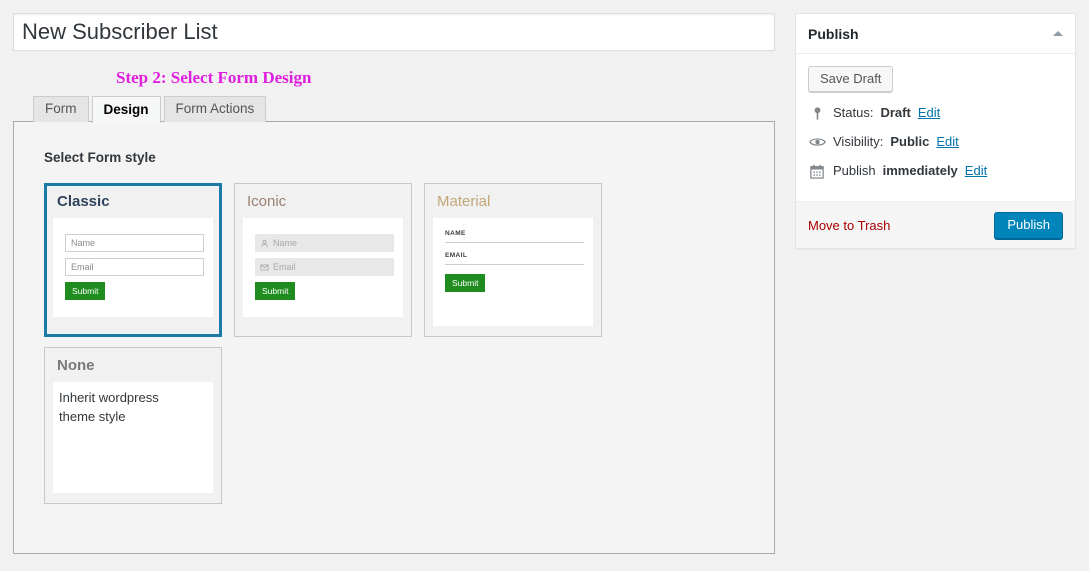 This screenshot has width=1089, height=571. What do you see at coordinates (214, 77) in the screenshot?
I see `step-heading: Step 2: Select Form Design` at bounding box center [214, 77].